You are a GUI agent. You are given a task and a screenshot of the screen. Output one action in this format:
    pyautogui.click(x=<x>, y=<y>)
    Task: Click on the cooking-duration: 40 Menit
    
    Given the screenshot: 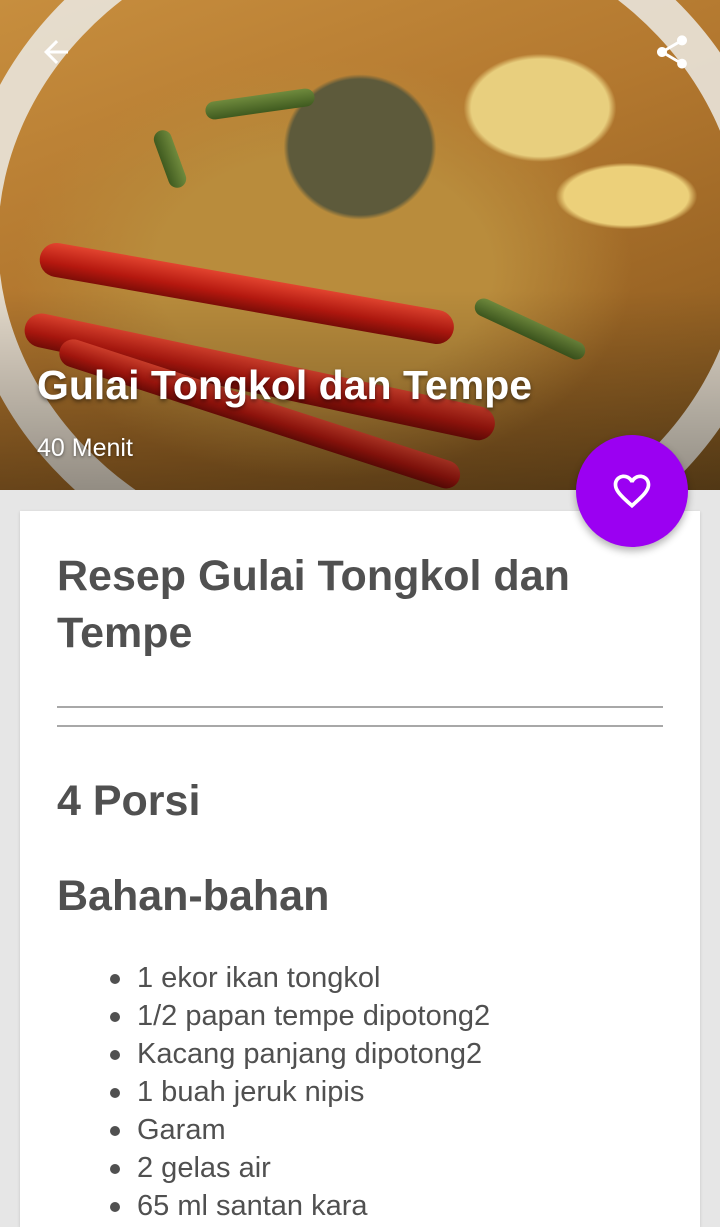 What is the action you would take?
    pyautogui.click(x=85, y=448)
    